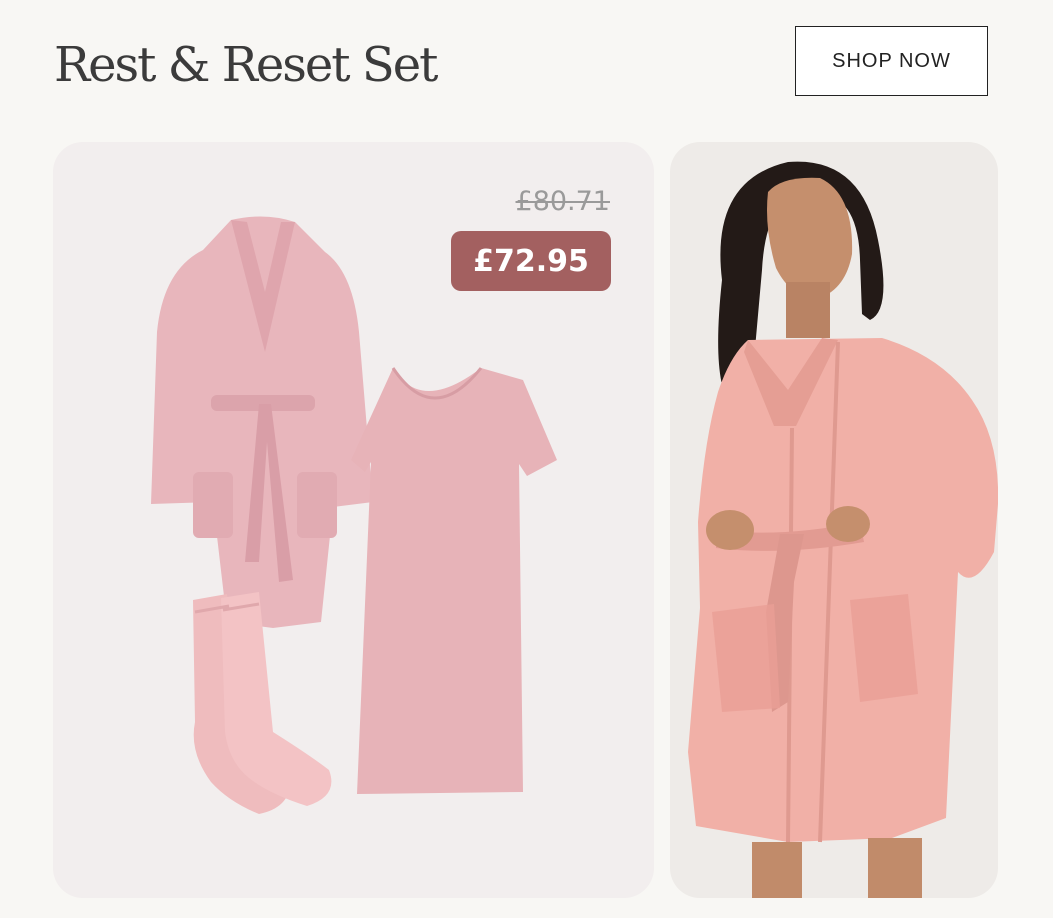 This screenshot has height=918, width=1053. Describe the element at coordinates (454, 580) in the screenshot. I see `nightdress-image` at that location.